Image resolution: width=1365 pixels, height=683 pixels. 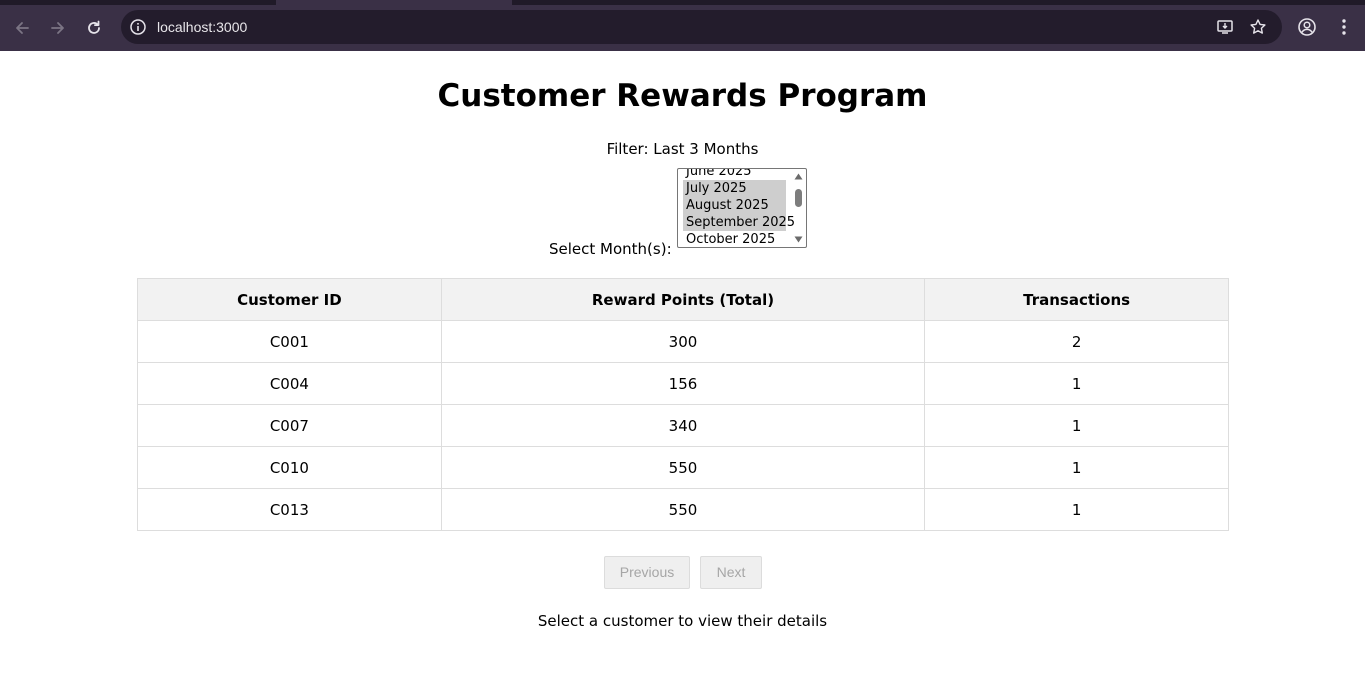 I want to click on forward-button, so click(x=58, y=28).